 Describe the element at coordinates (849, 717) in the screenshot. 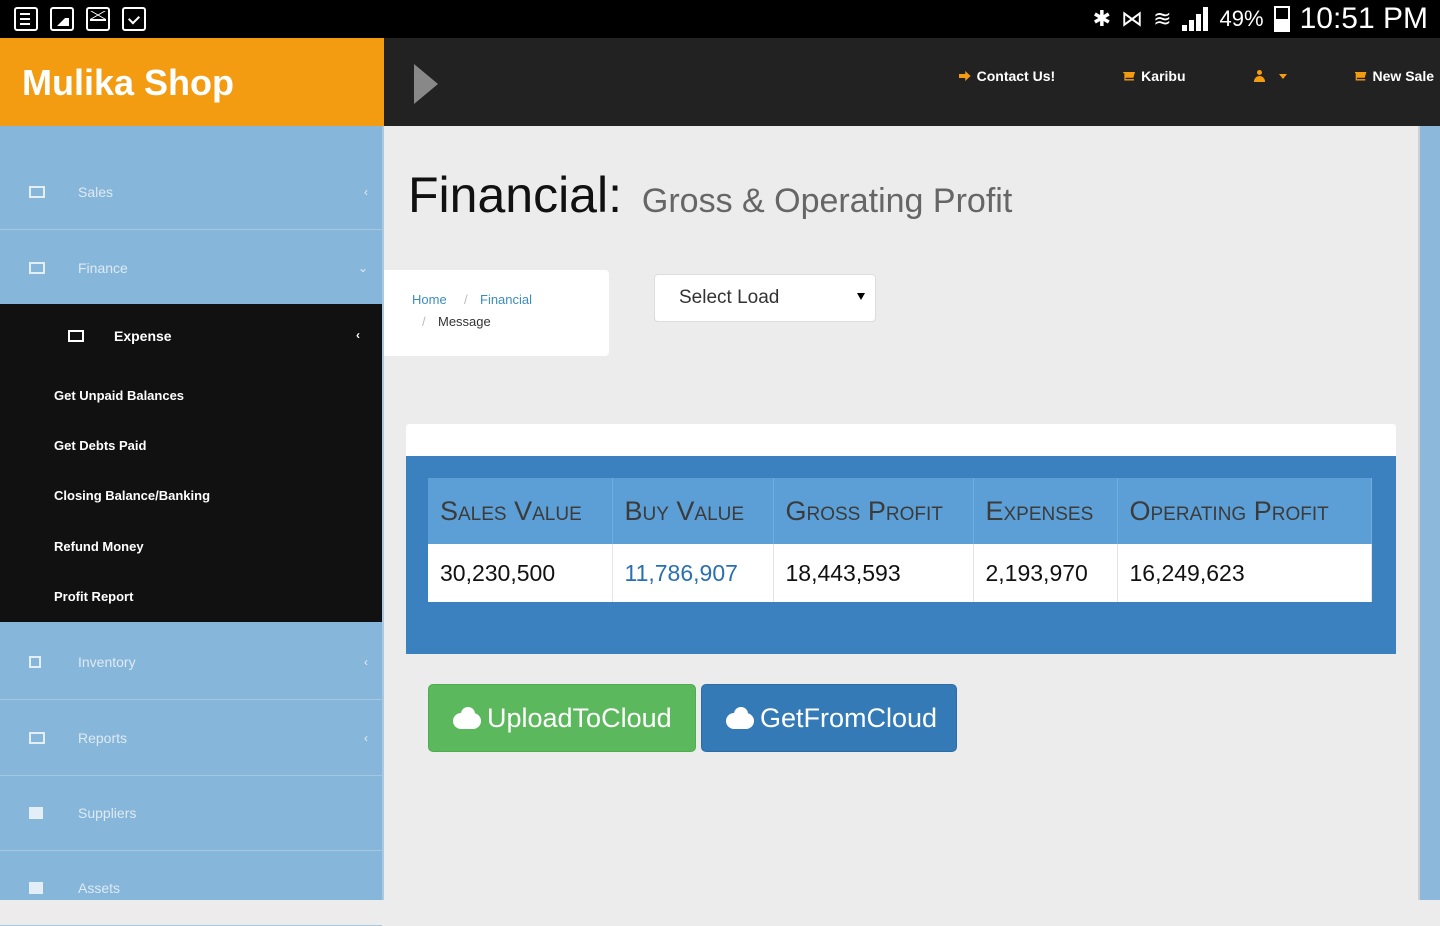

I see `get-button-label: GetFromCloud` at that location.